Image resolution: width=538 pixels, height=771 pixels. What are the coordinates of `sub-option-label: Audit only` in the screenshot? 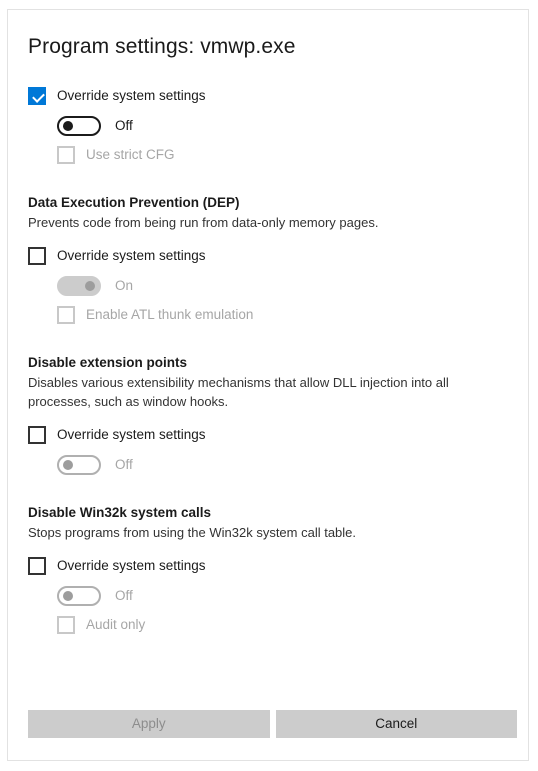 It's located at (116, 624).